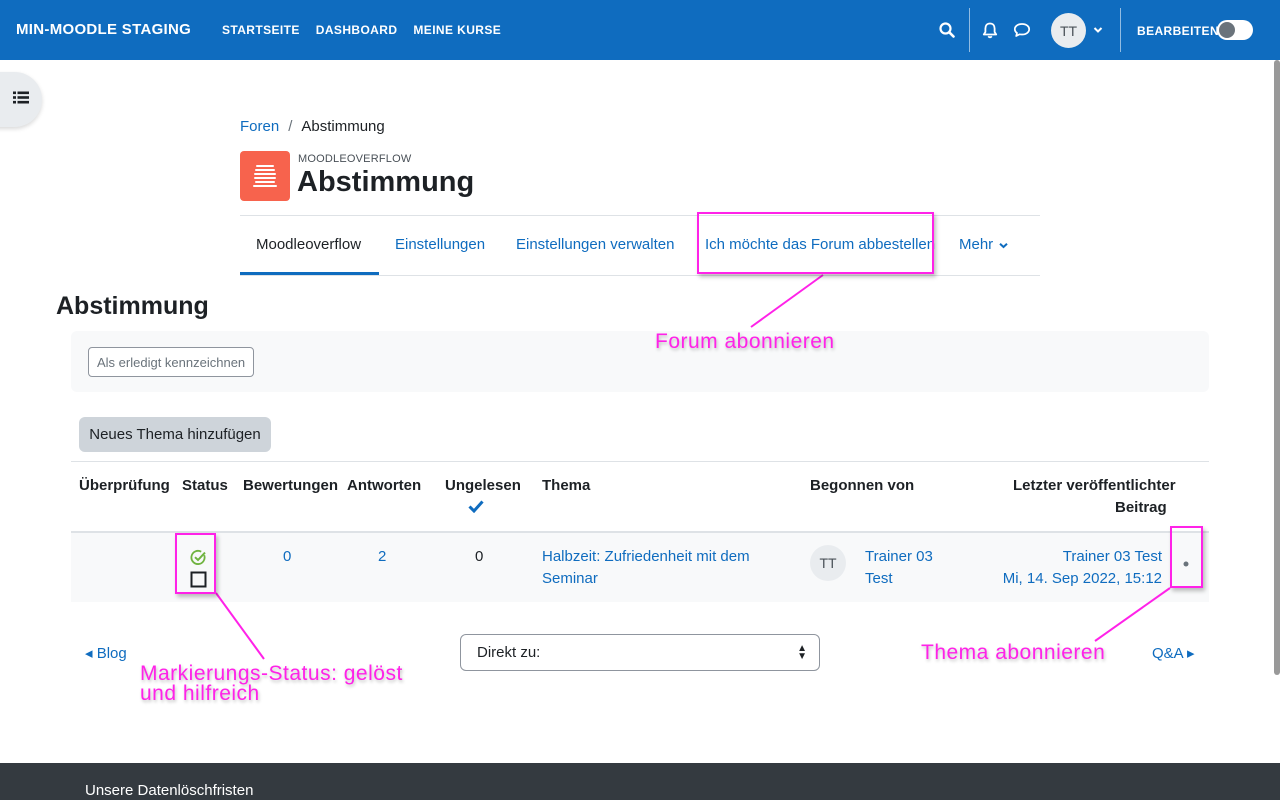 This screenshot has width=1280, height=800. I want to click on page-footer: Unsere Datenlöschfristen, so click(640, 781).